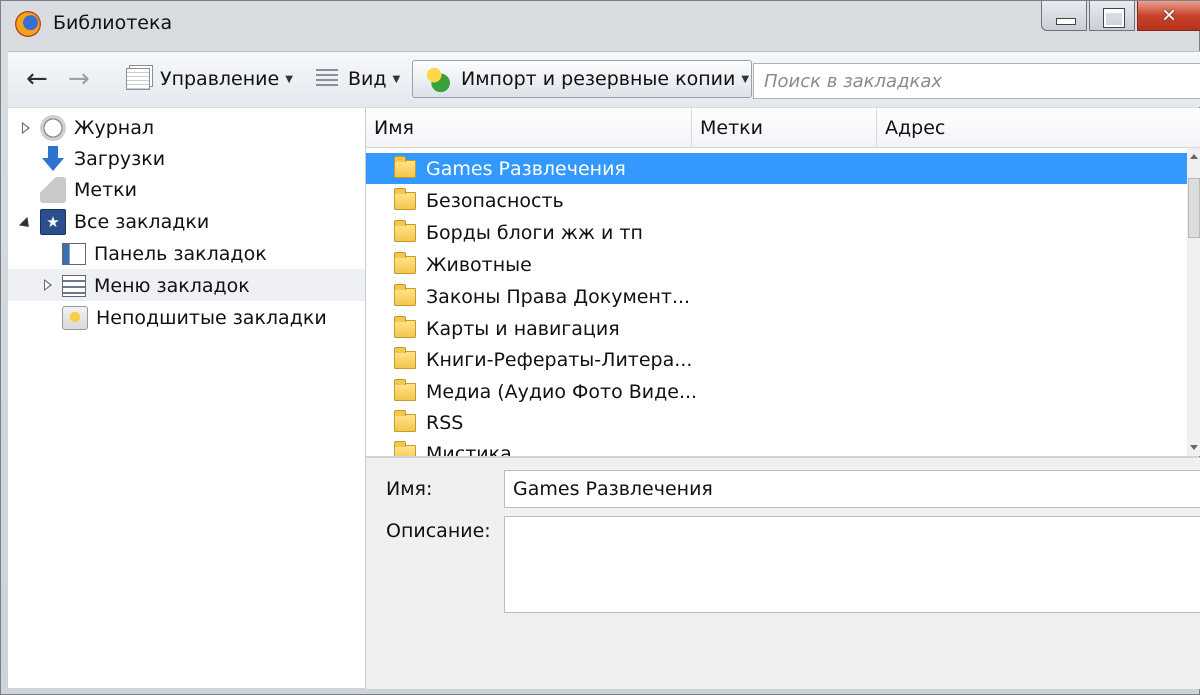 This screenshot has height=695, width=1200. I want to click on close-icon: ✕, so click(1169, 15).